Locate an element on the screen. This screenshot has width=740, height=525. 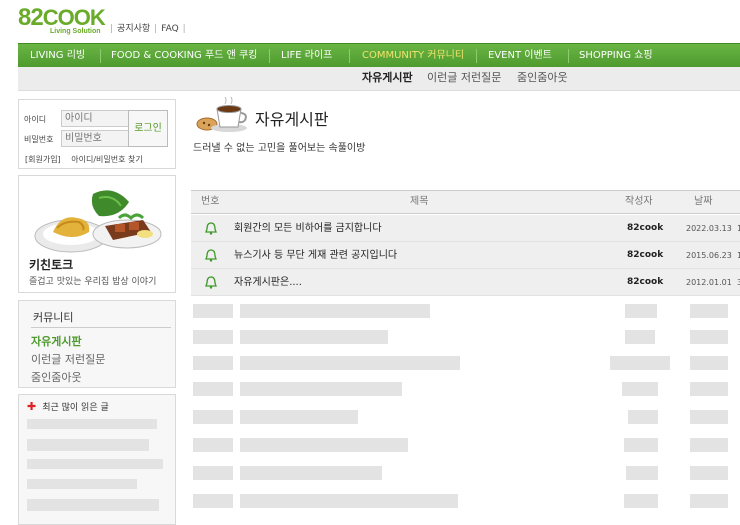
sub-nav: 자유게시판 이런글 저런질문 줌인줌아웃 is located at coordinates (379, 79).